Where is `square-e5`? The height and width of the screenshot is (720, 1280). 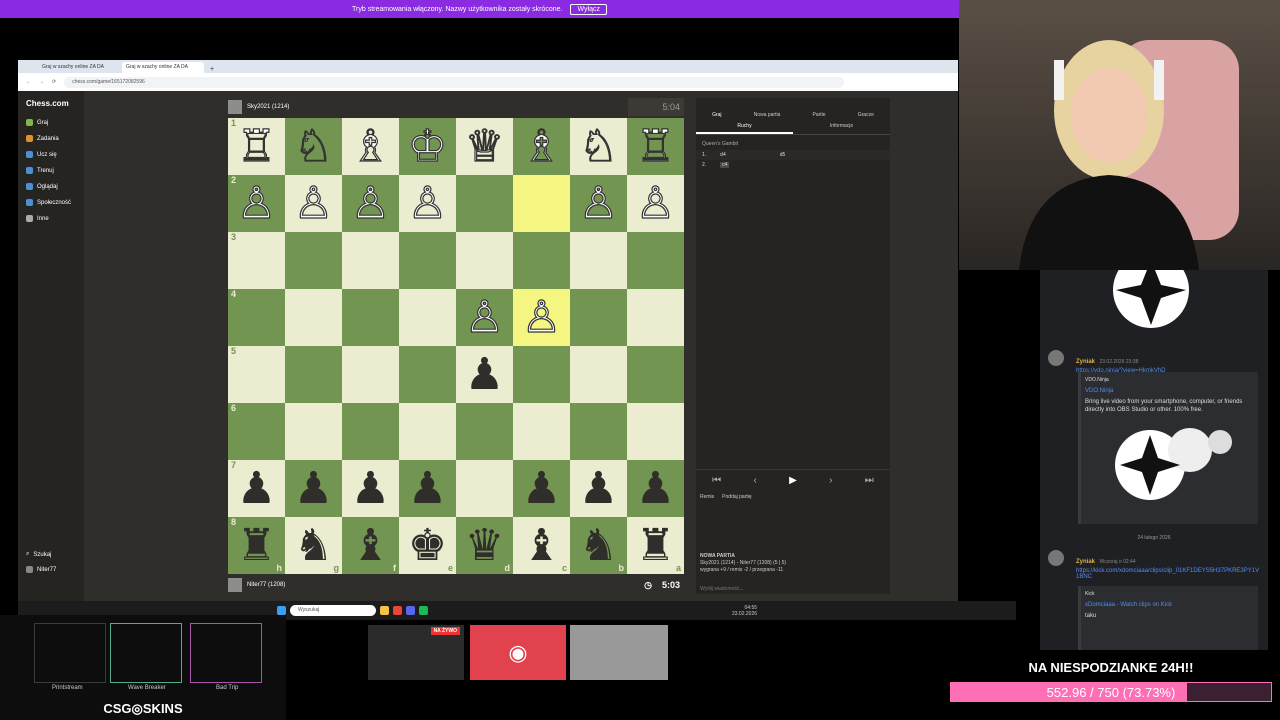
square-e5 is located at coordinates (427, 374).